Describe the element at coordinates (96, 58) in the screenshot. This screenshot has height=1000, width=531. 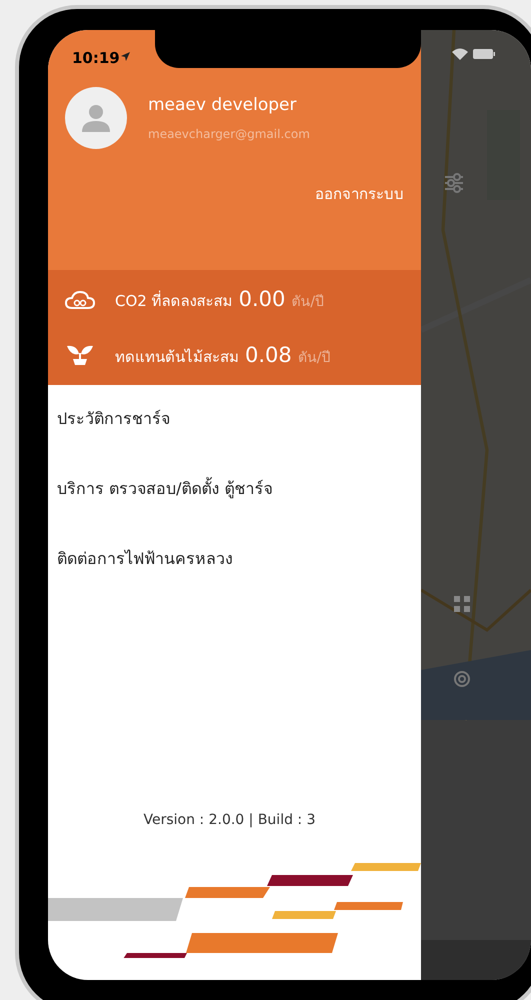
I see `status-time: 10:19` at that location.